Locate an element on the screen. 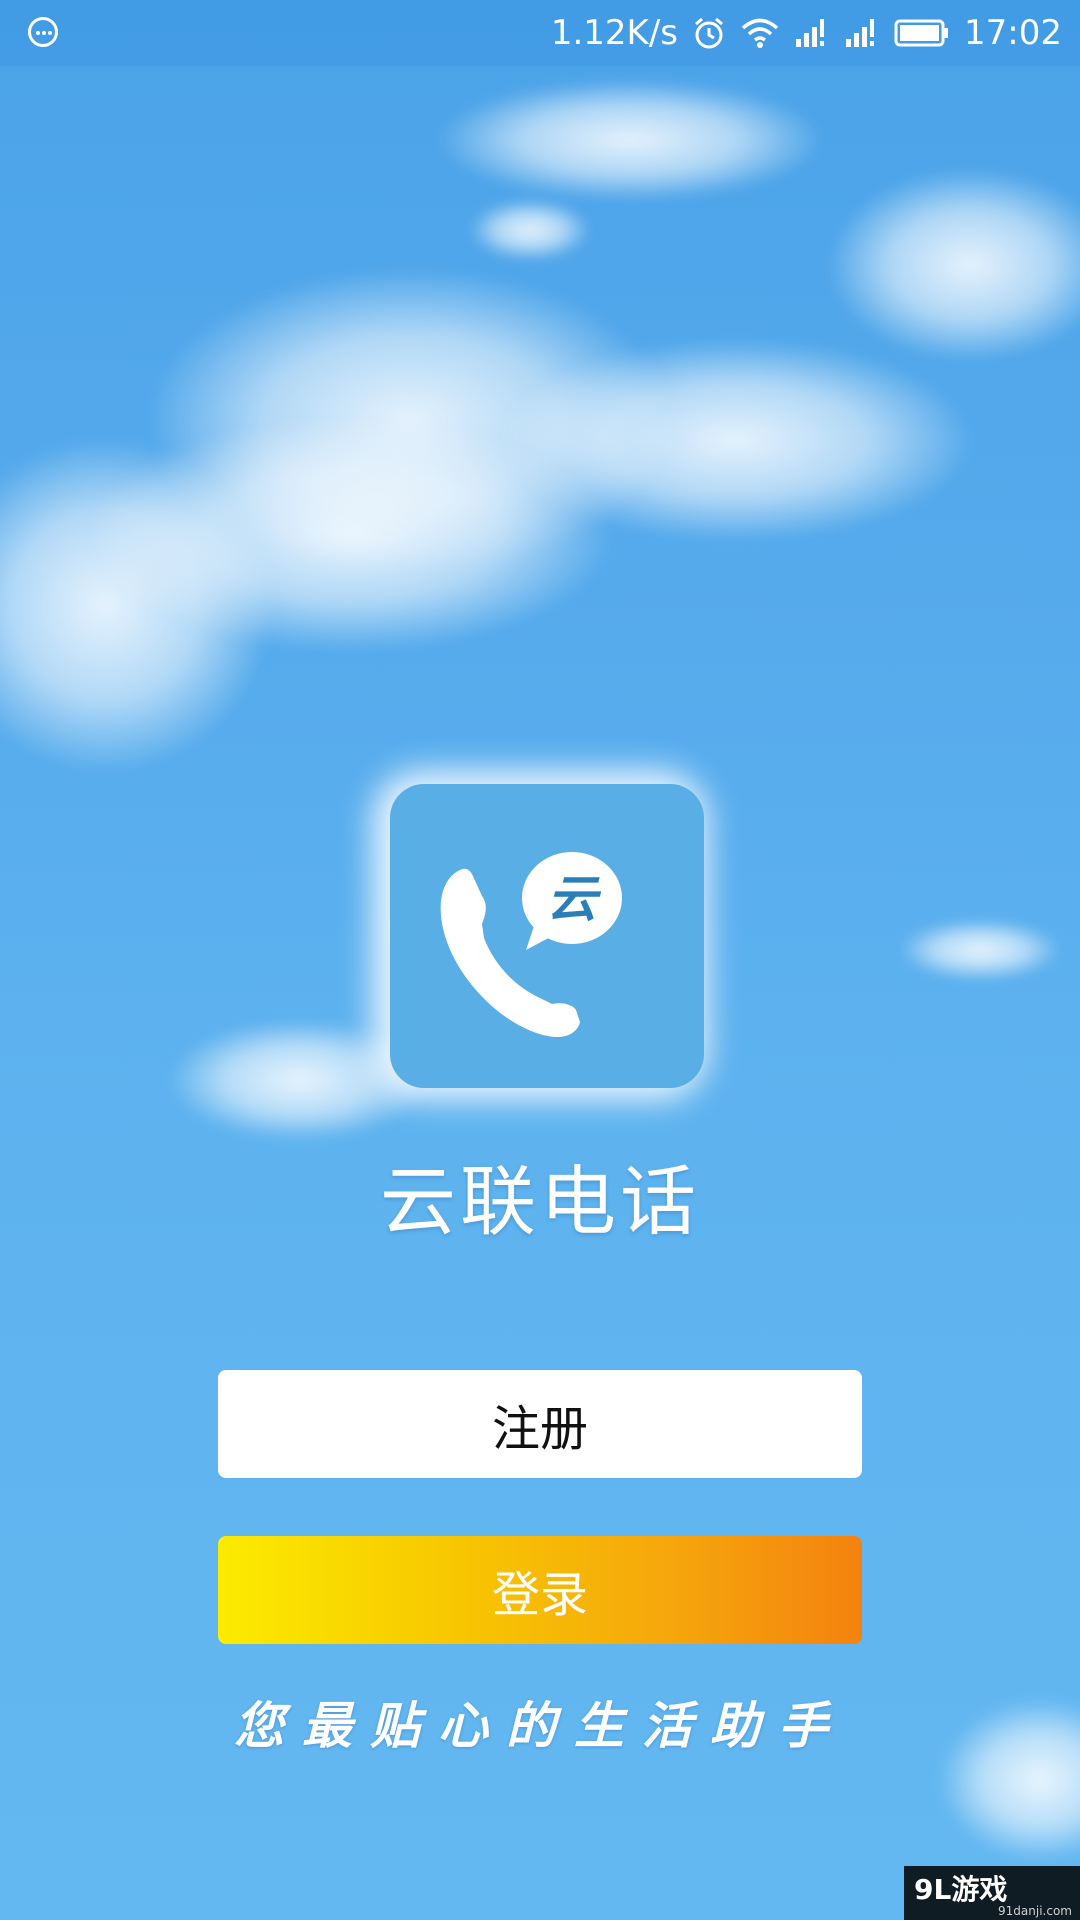 This screenshot has width=1080, height=1920. watermark: 9L游戏 91danji.com is located at coordinates (992, 1893).